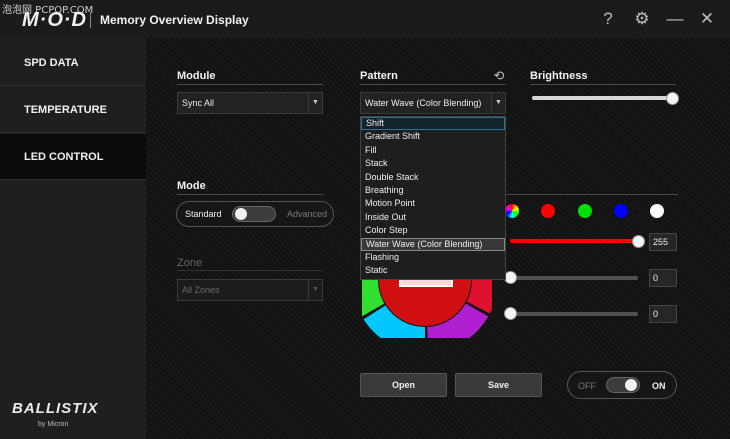  What do you see at coordinates (433, 163) in the screenshot?
I see `pattern-option: Stack` at bounding box center [433, 163].